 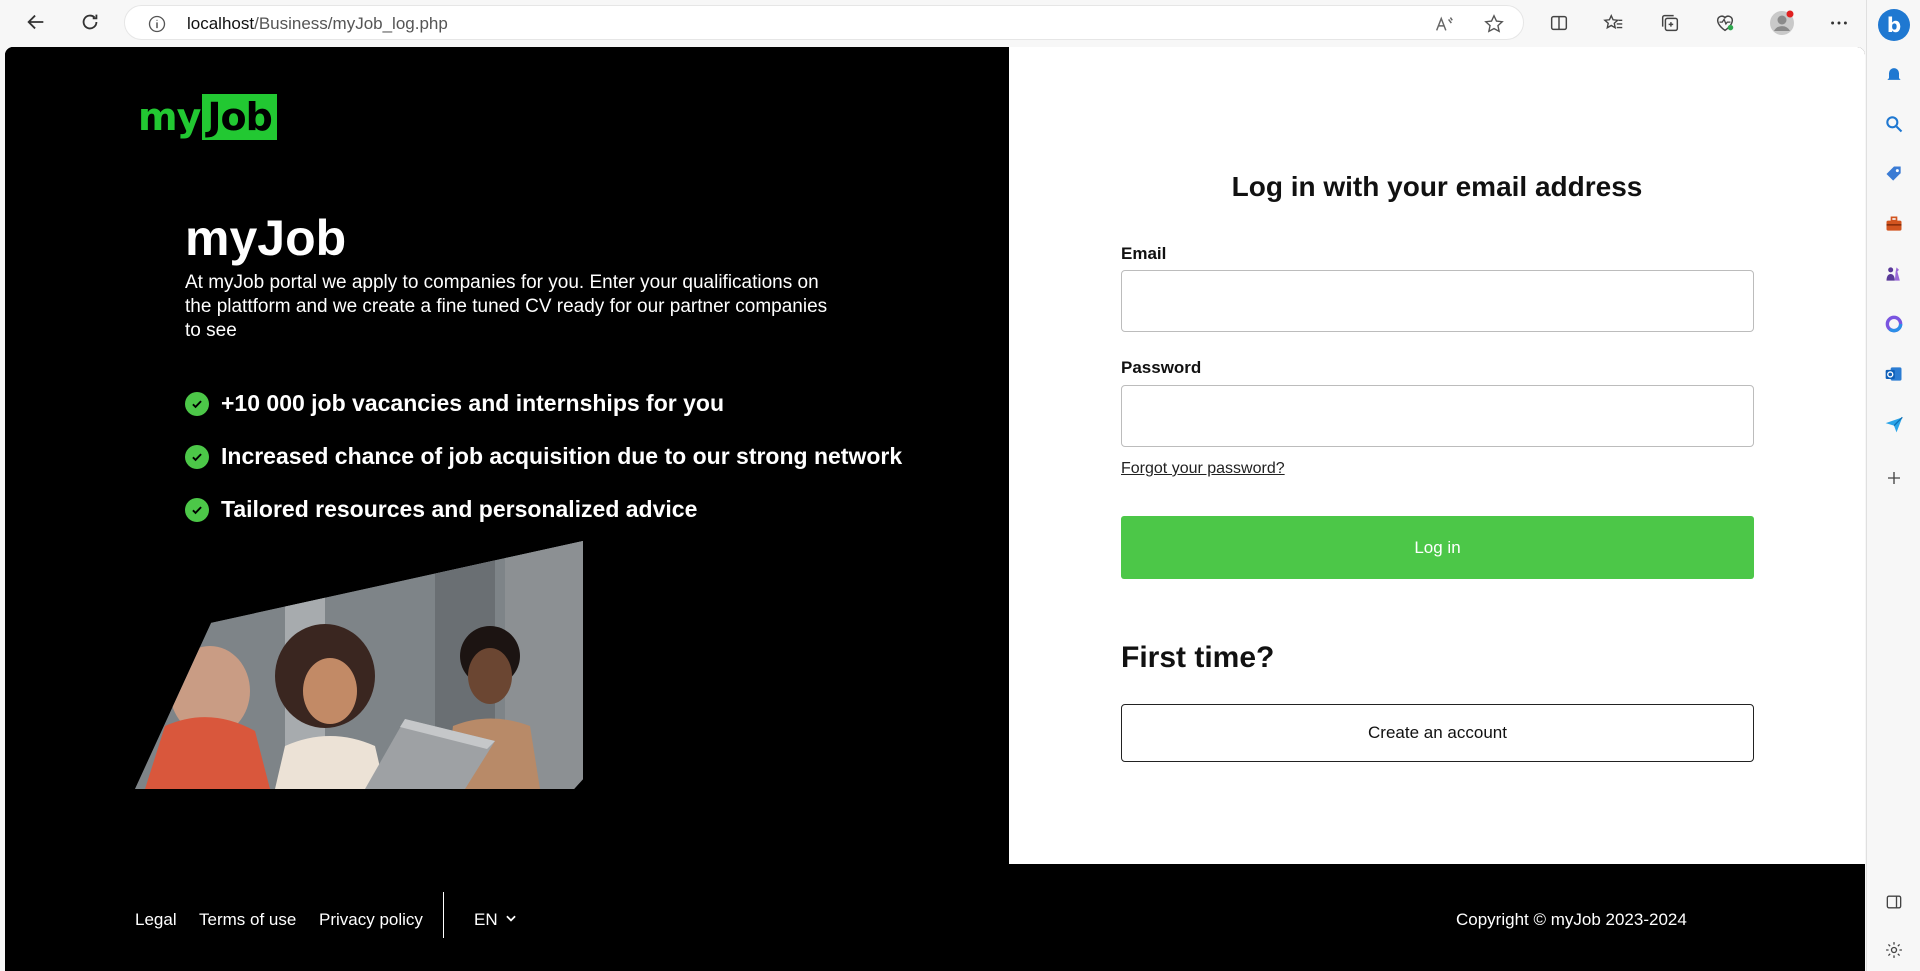 What do you see at coordinates (1894, 324) in the screenshot?
I see `microsoft-365-icon` at bounding box center [1894, 324].